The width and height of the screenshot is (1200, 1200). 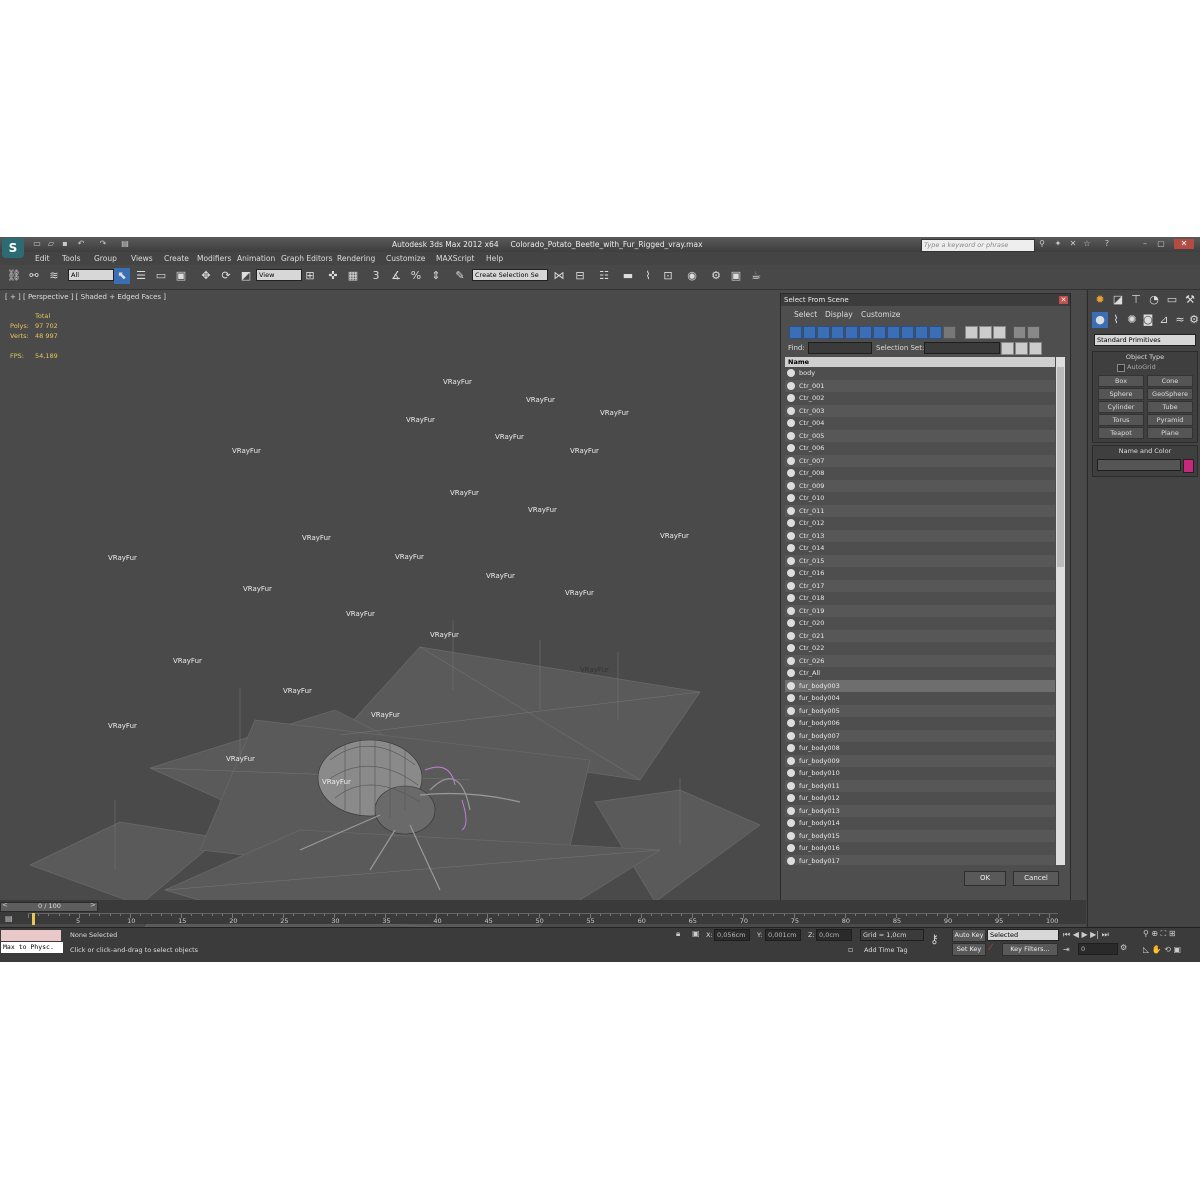 What do you see at coordinates (696, 933) in the screenshot?
I see `absolute-mode-icon: ▣` at bounding box center [696, 933].